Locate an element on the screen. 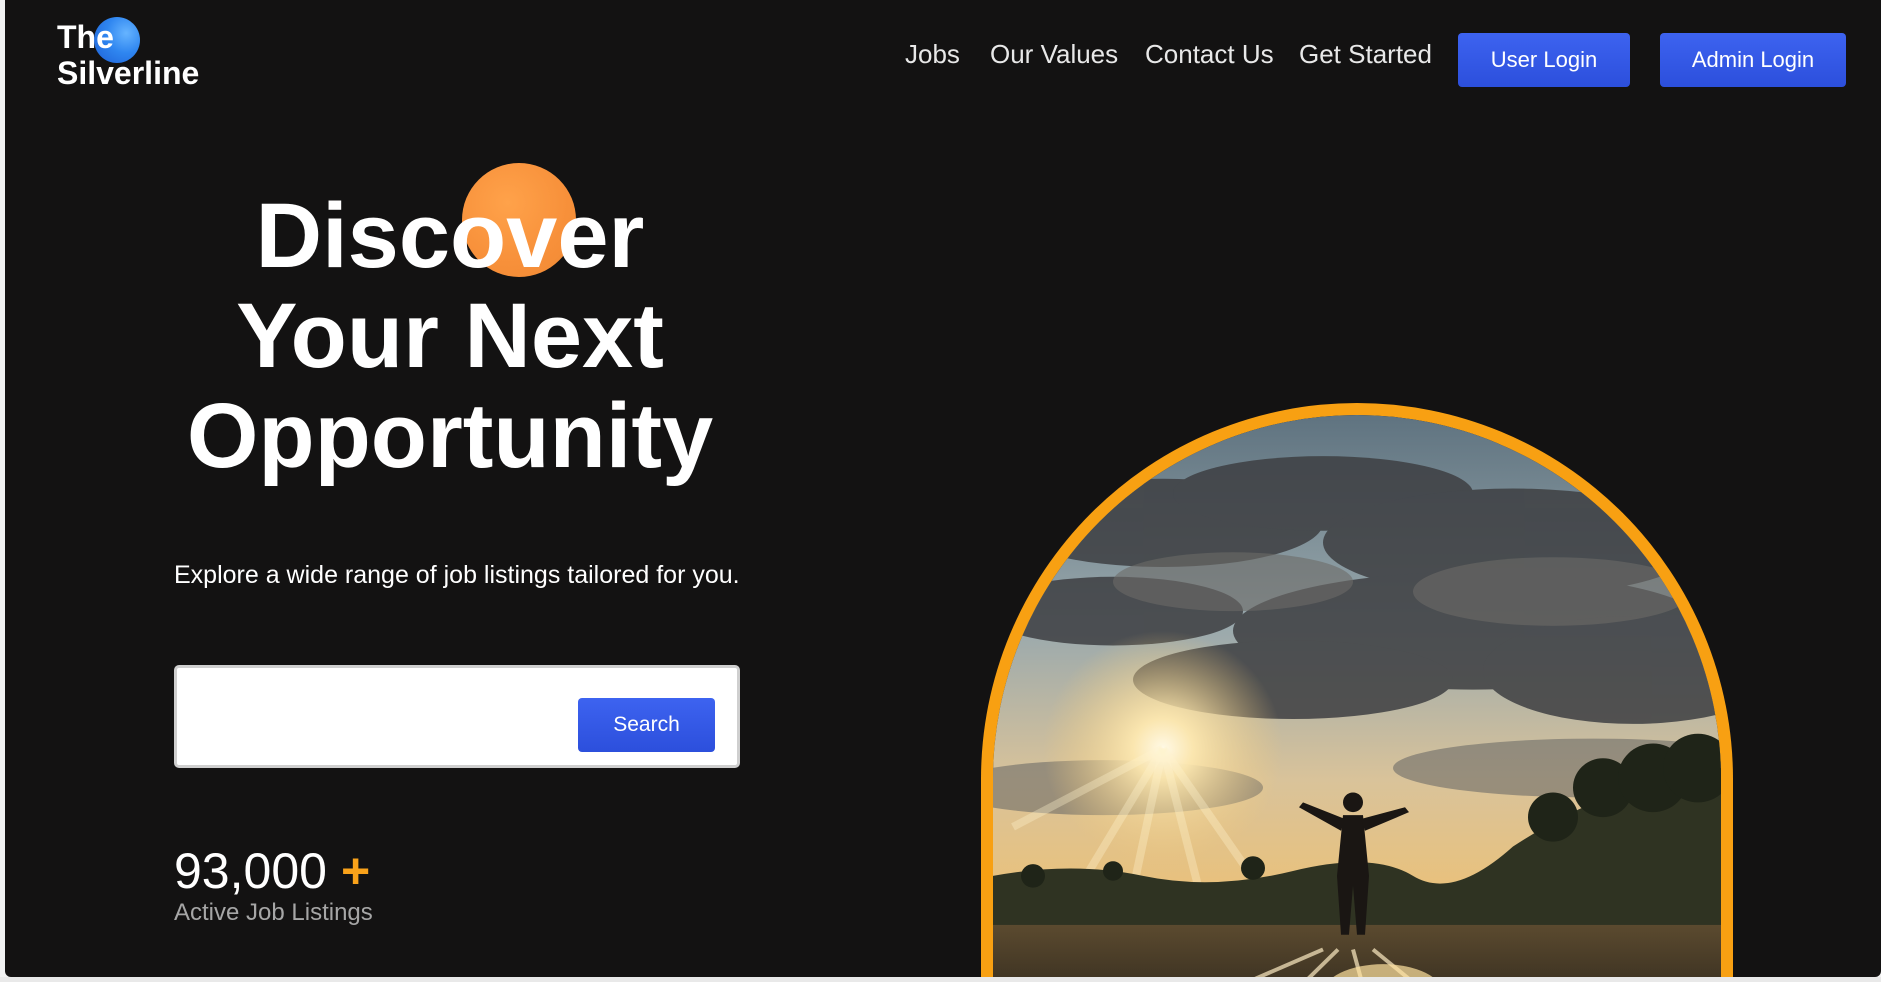 Image resolution: width=1881 pixels, height=982 pixels. search-box: Search is located at coordinates (457, 716).